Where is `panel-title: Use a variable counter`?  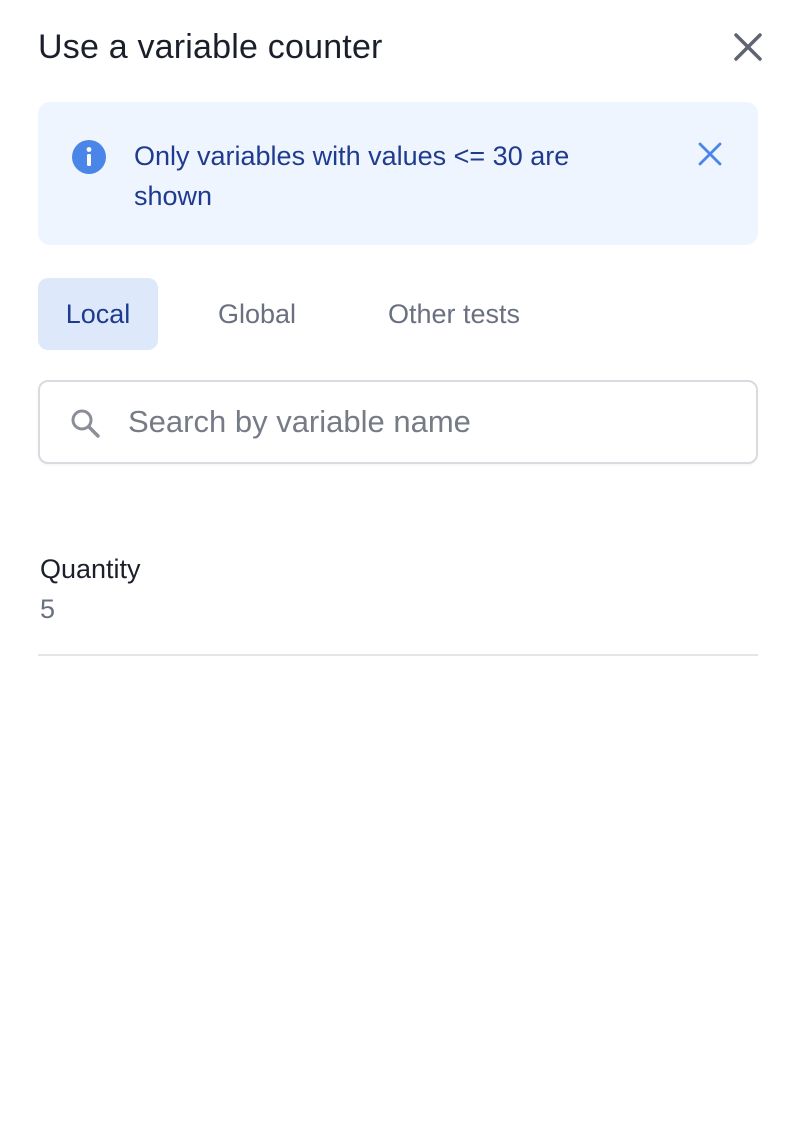
panel-title: Use a variable counter is located at coordinates (210, 46).